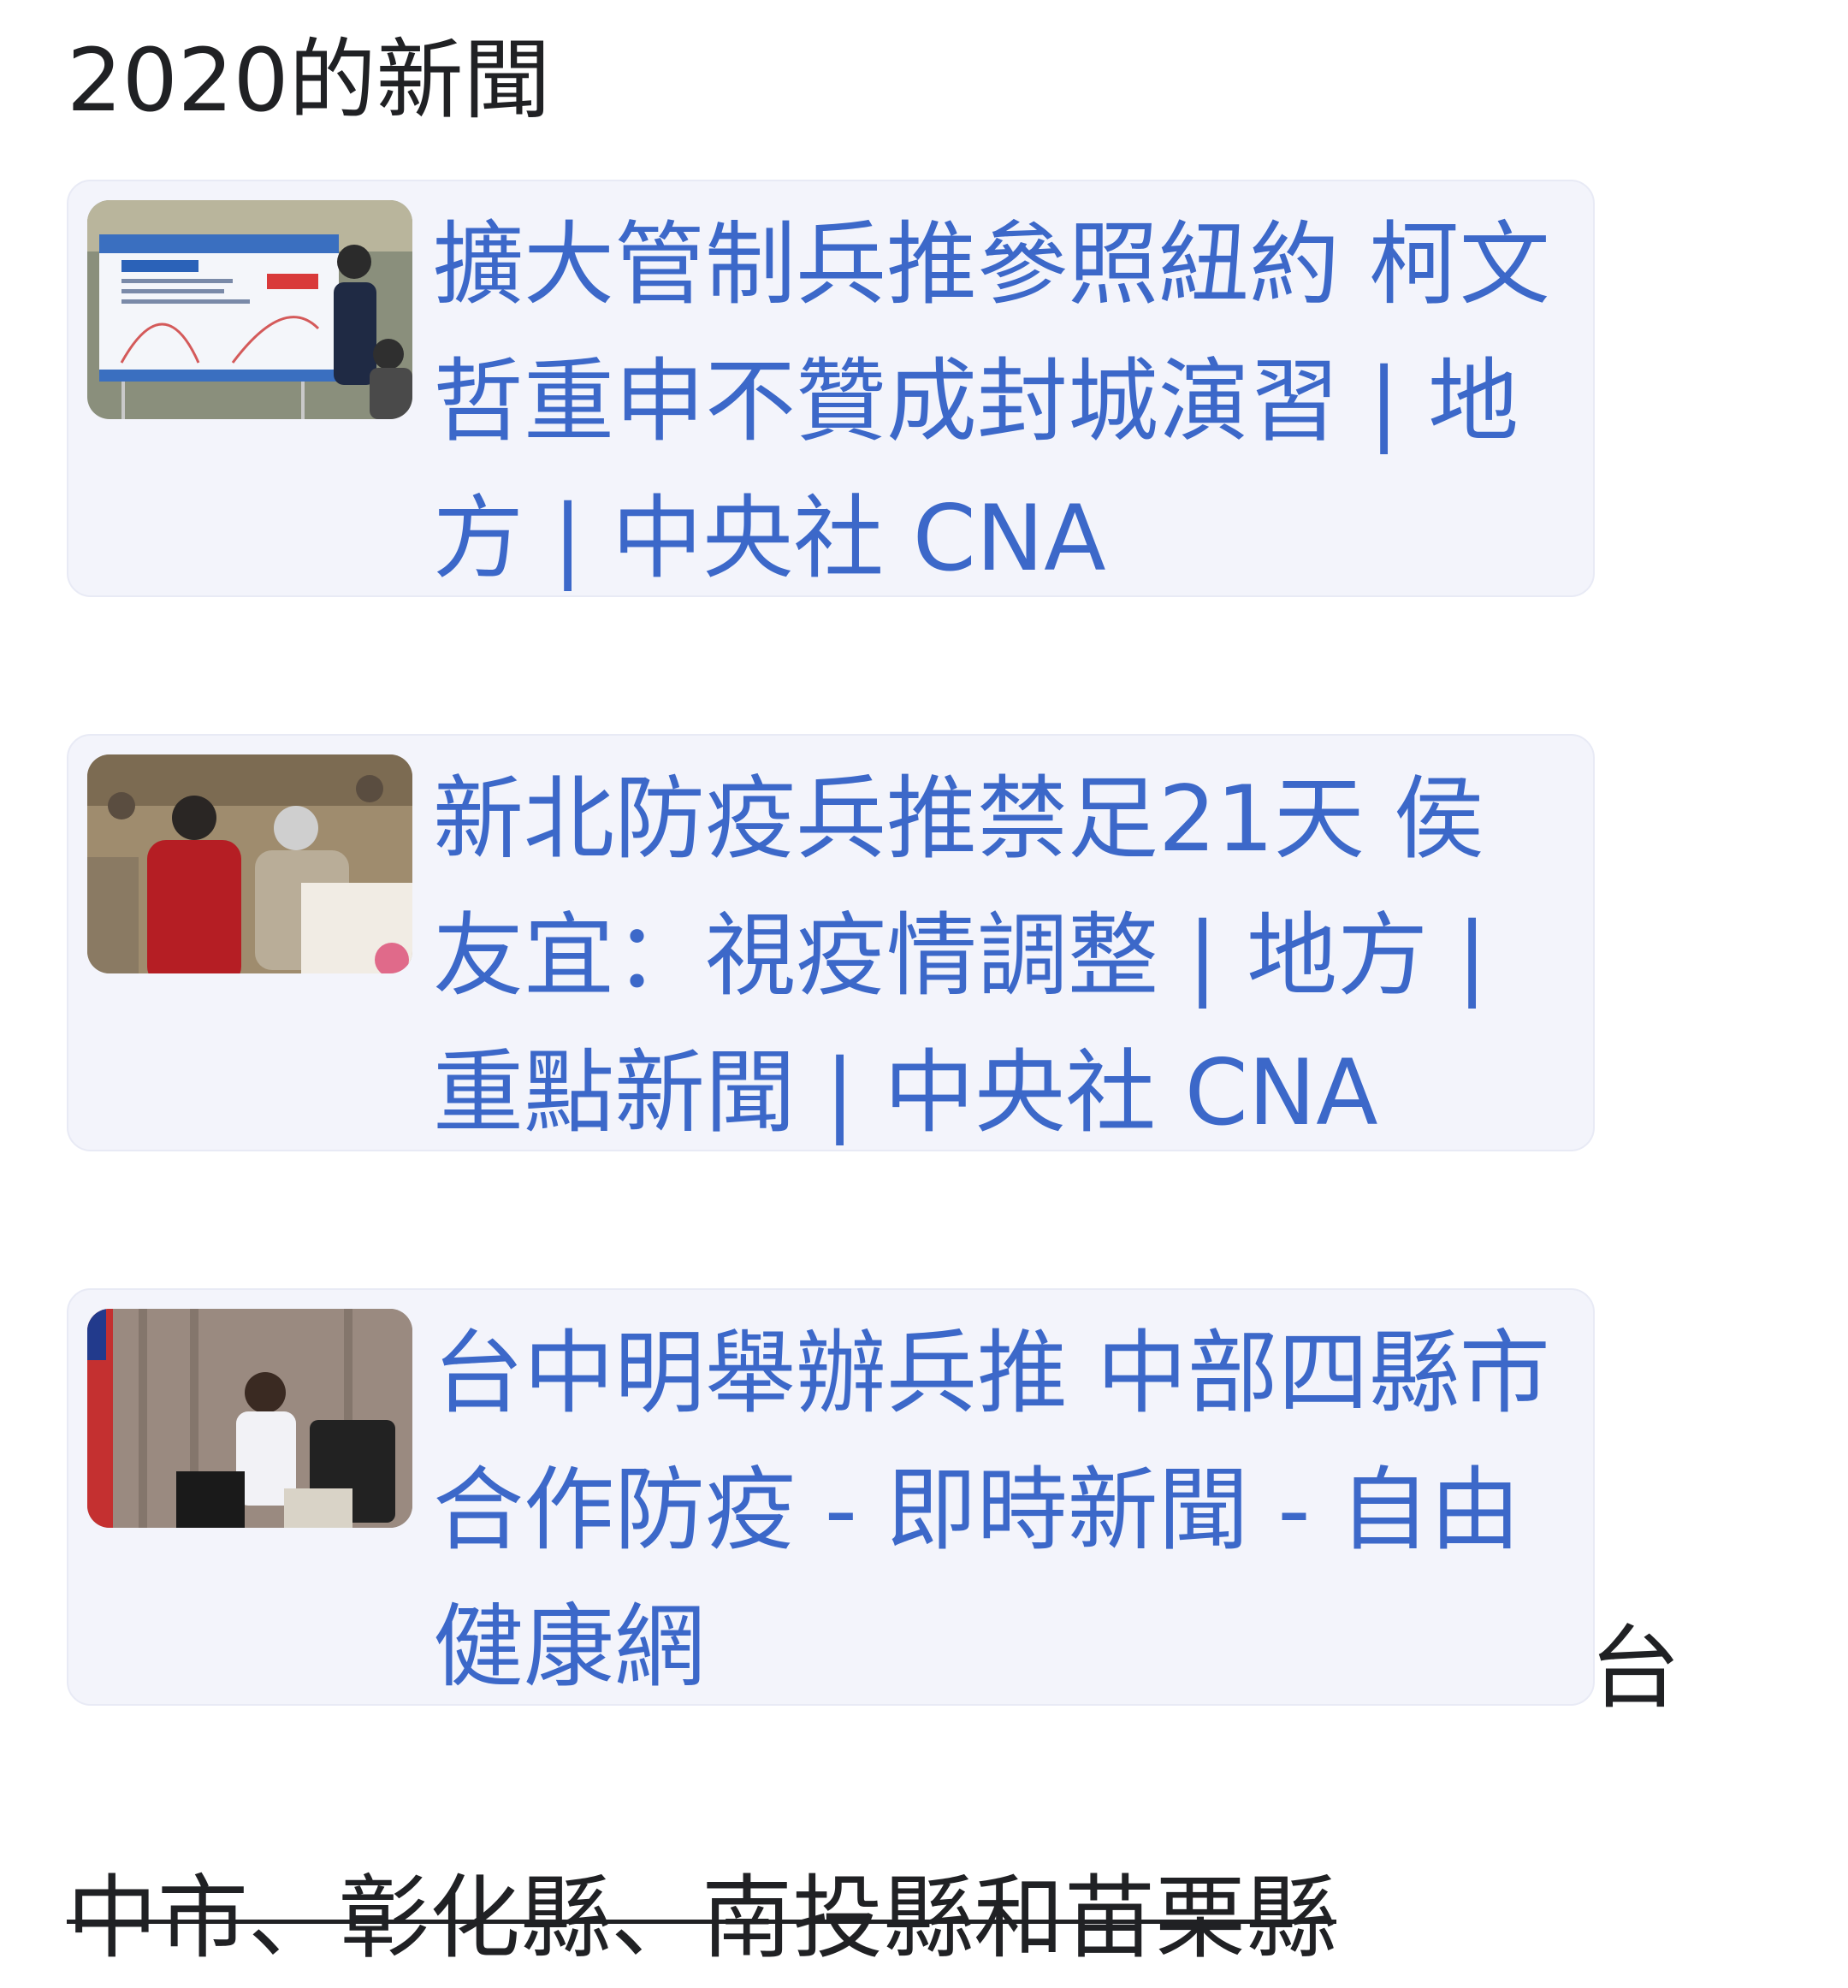 The width and height of the screenshot is (1848, 1988). Describe the element at coordinates (1002, 402) in the screenshot. I see `news-title-1: 擴大管制兵推參照紐約 柯文哲重申不贊成封城演習 | 地方 | 中央社 CNA` at that location.